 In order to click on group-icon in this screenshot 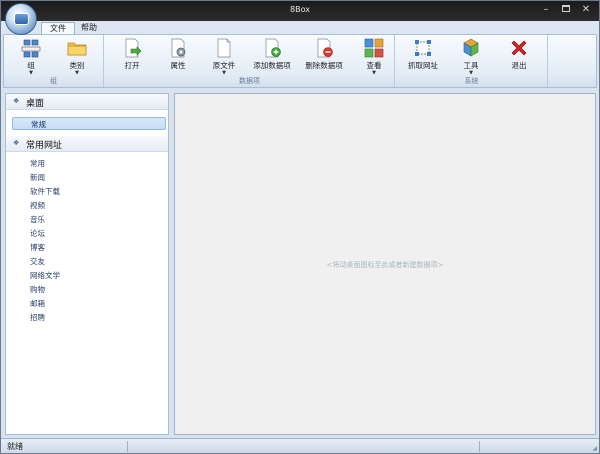, I will do `click(31, 48)`.